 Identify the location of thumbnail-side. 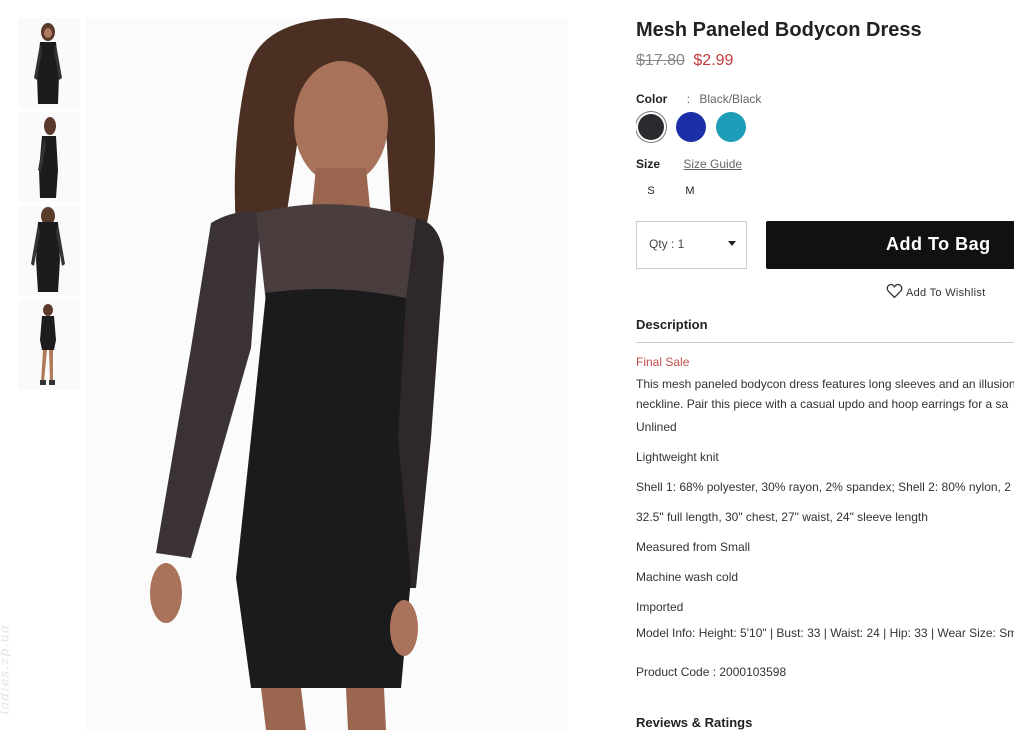
(49, 157).